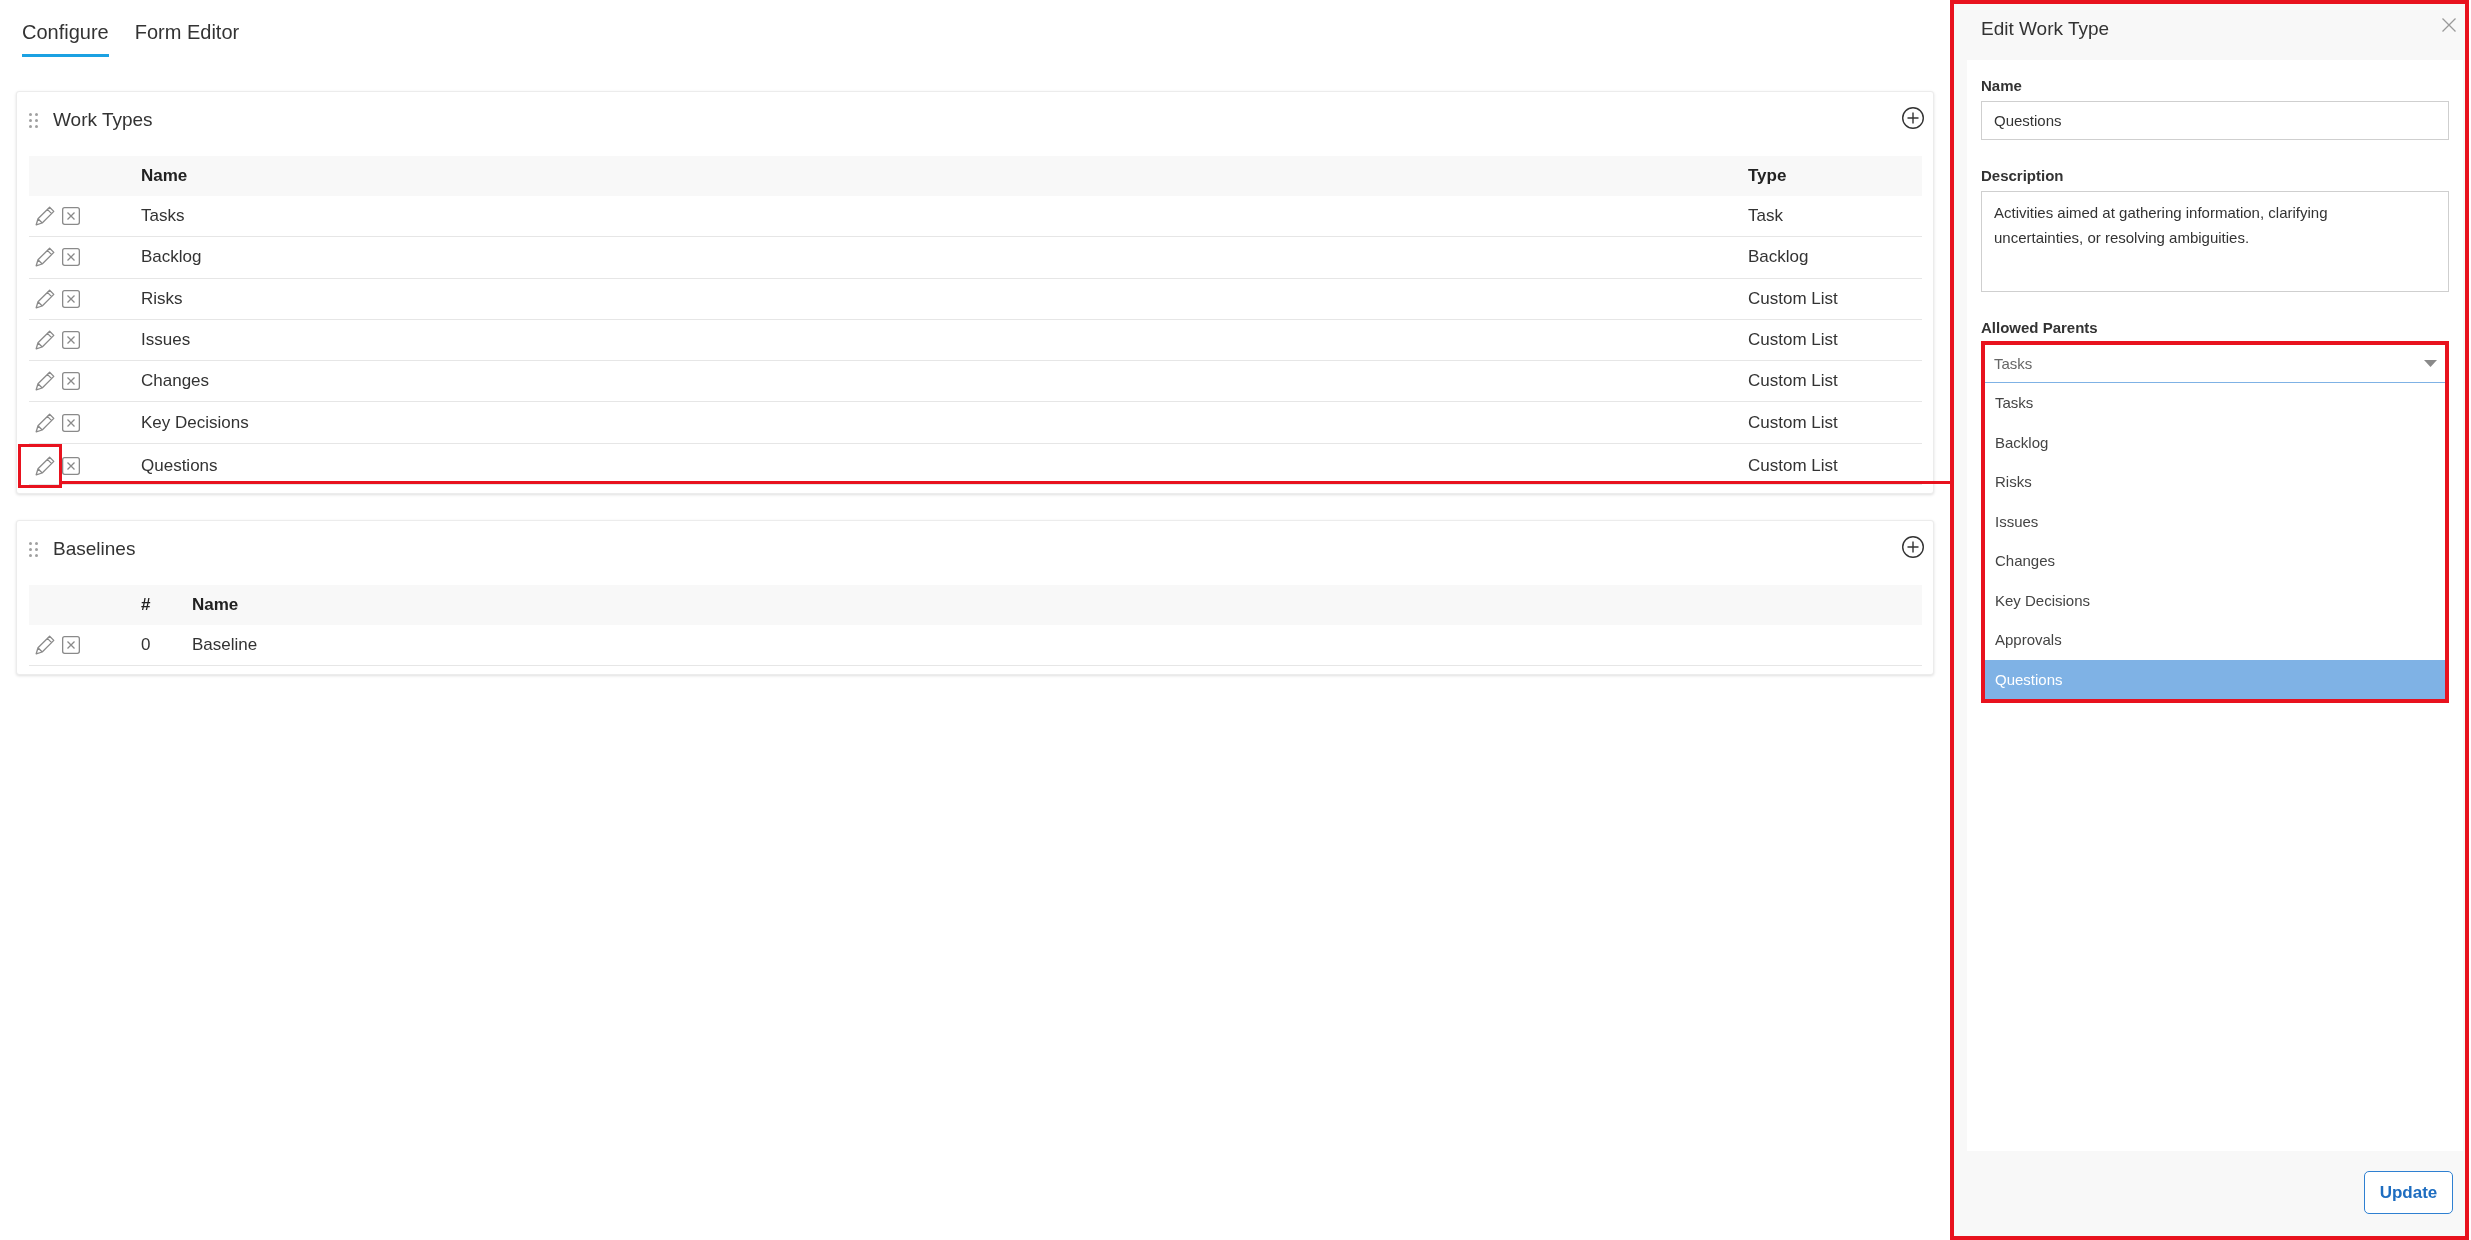 The height and width of the screenshot is (1240, 2471). I want to click on dropdown-option: Tasks, so click(2215, 403).